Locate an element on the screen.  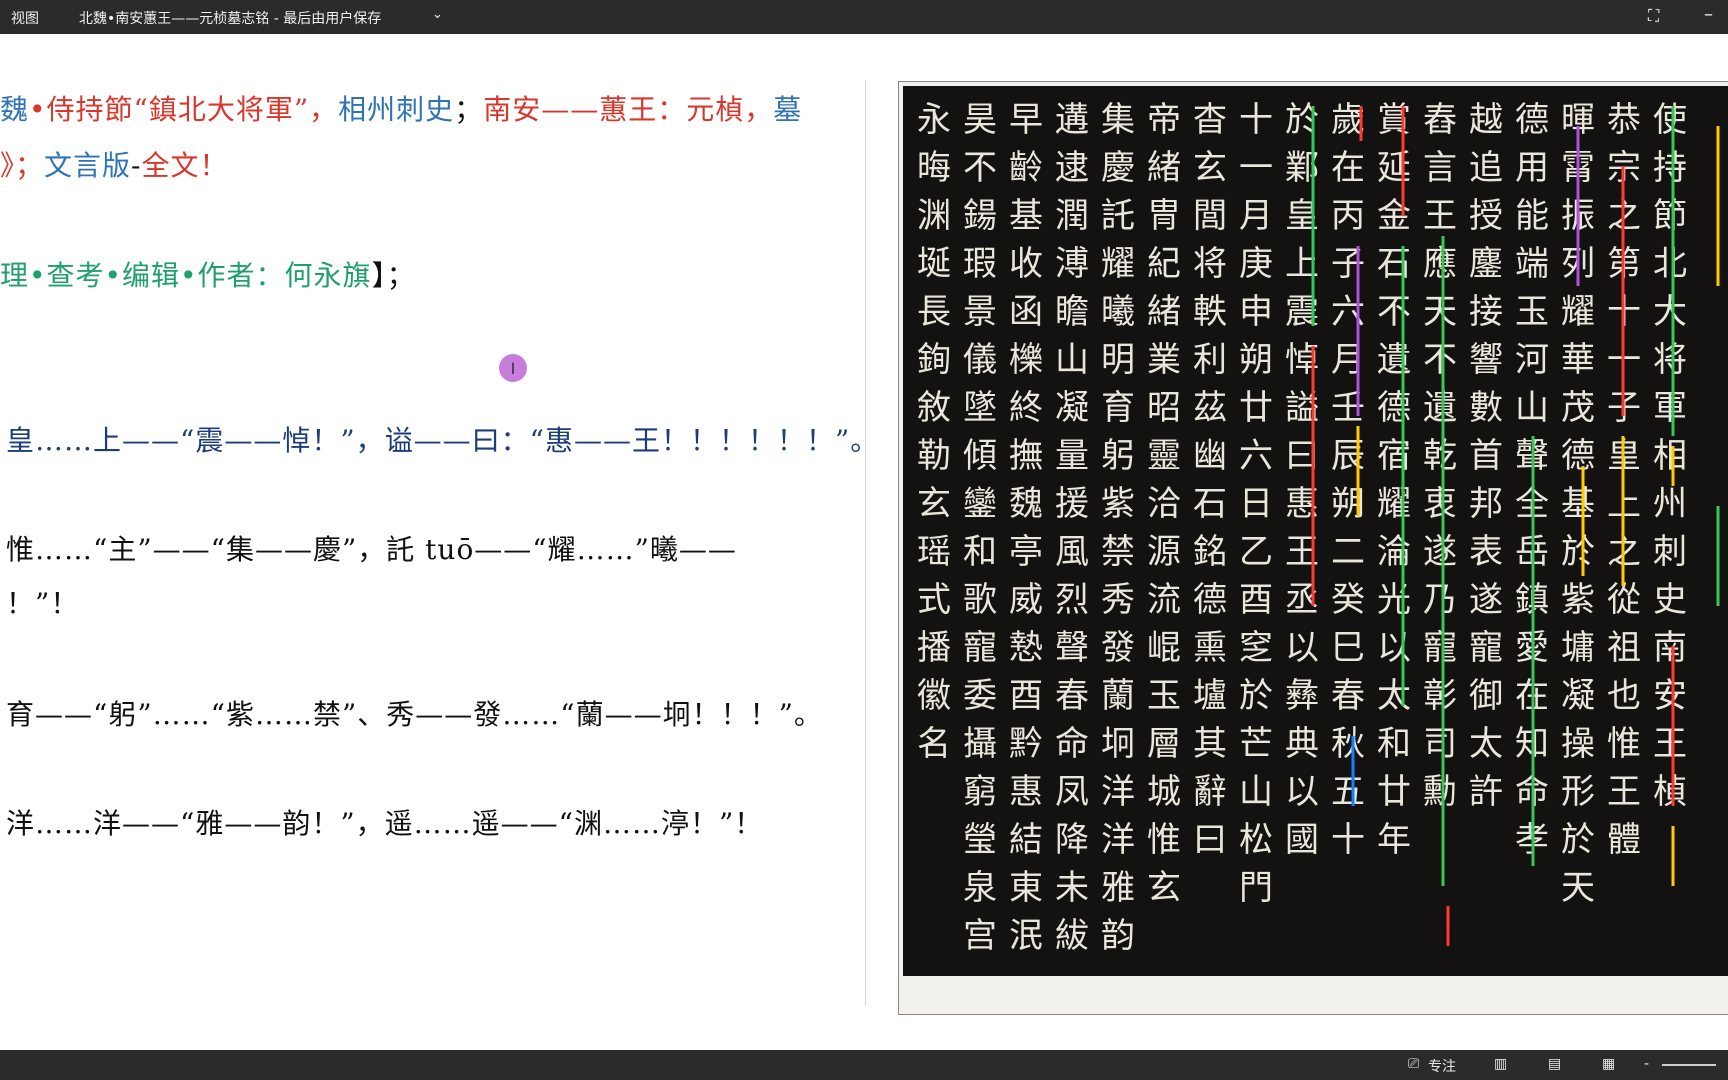
text-run: 文言版 is located at coordinates (88, 165).